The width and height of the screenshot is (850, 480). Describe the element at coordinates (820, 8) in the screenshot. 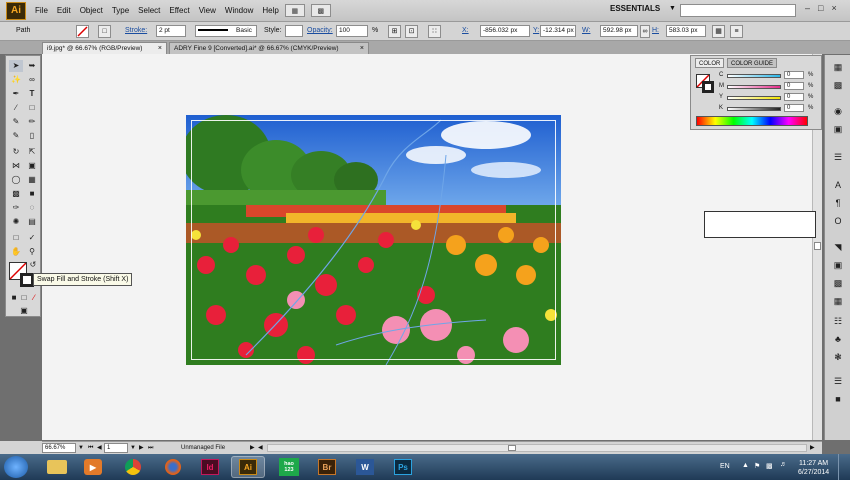

I see `maximize-button: □` at that location.